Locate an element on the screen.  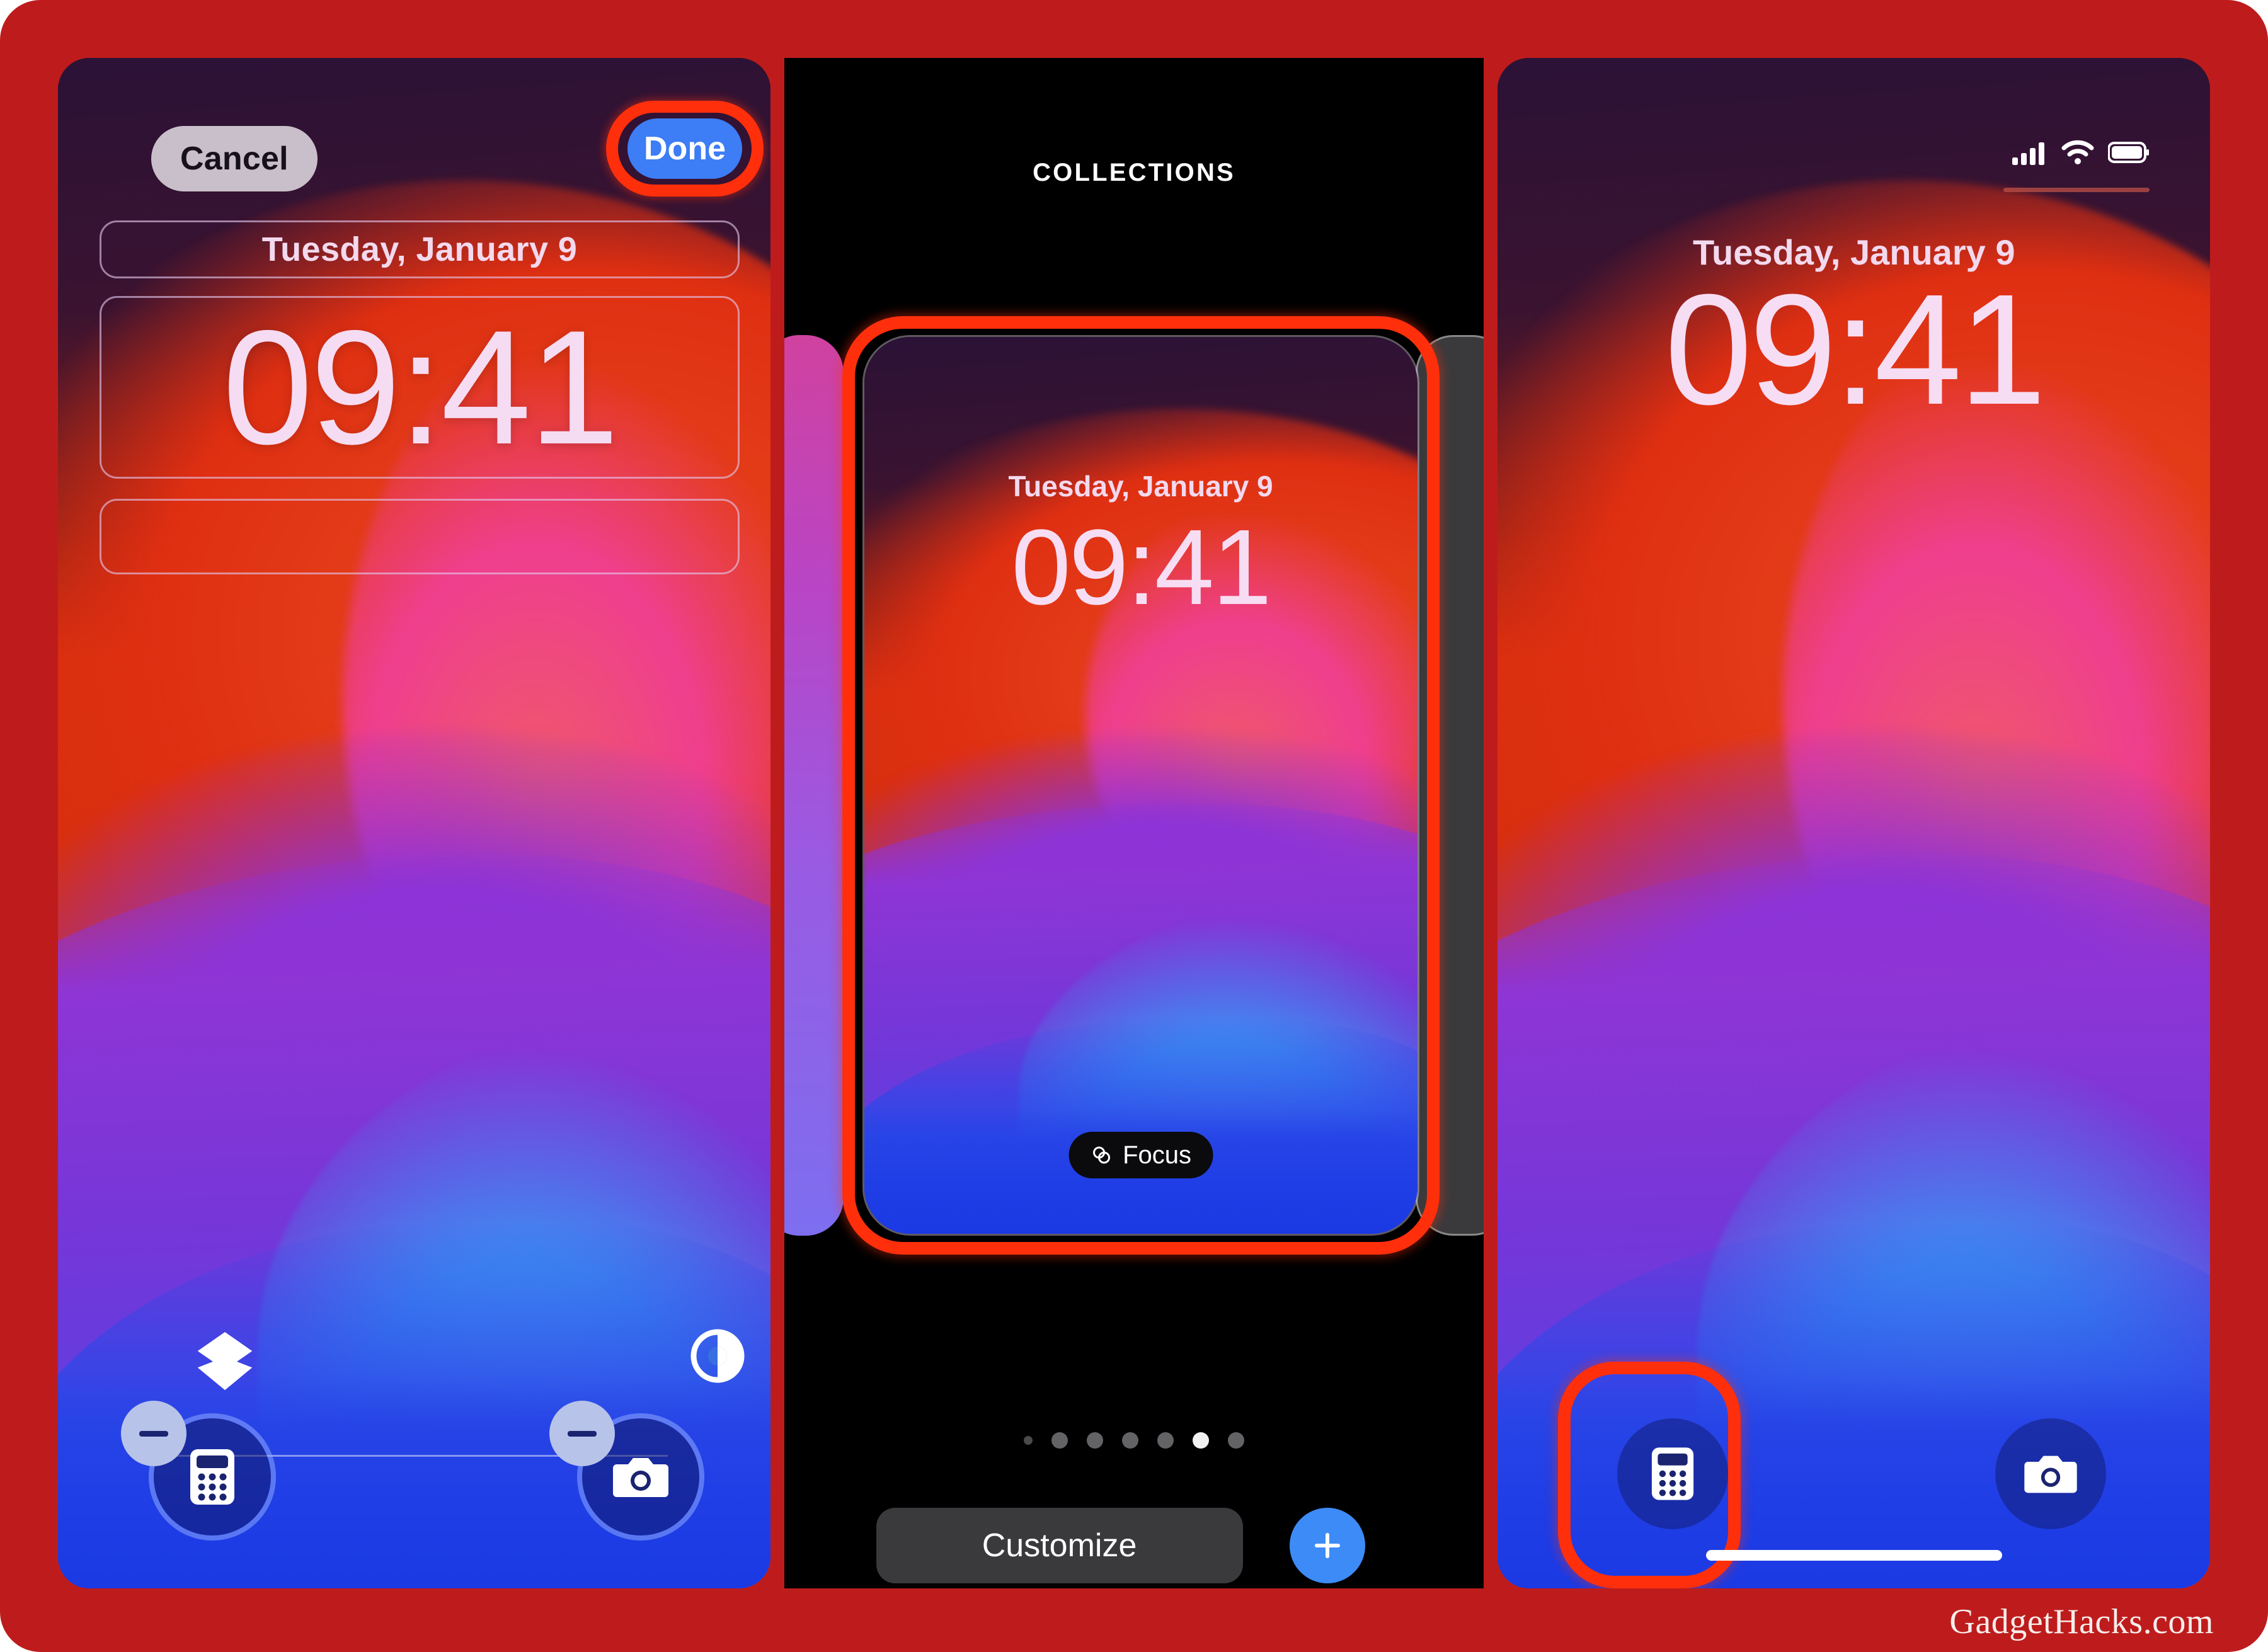
gallery-card-selected: Tuesday, January 9 09:41 Focus is located at coordinates (1140, 786).